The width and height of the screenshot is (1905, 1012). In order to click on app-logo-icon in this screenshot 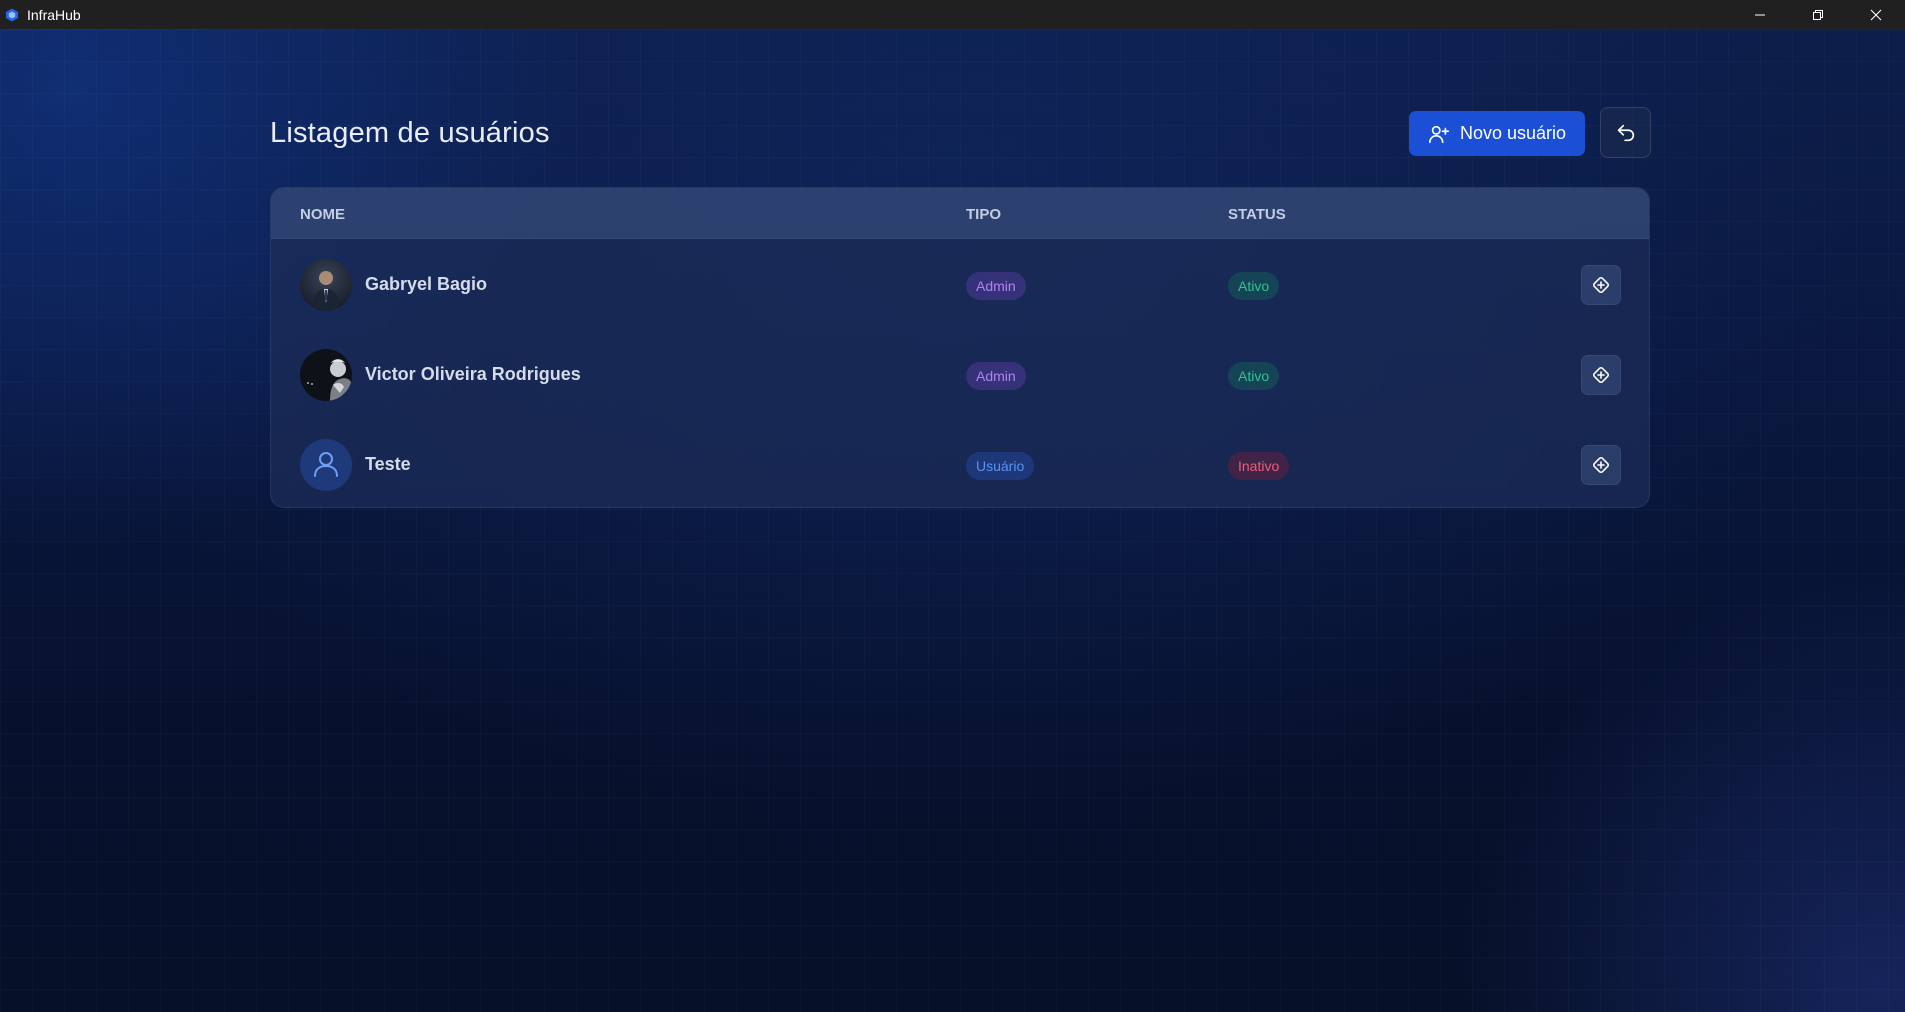, I will do `click(12, 14)`.